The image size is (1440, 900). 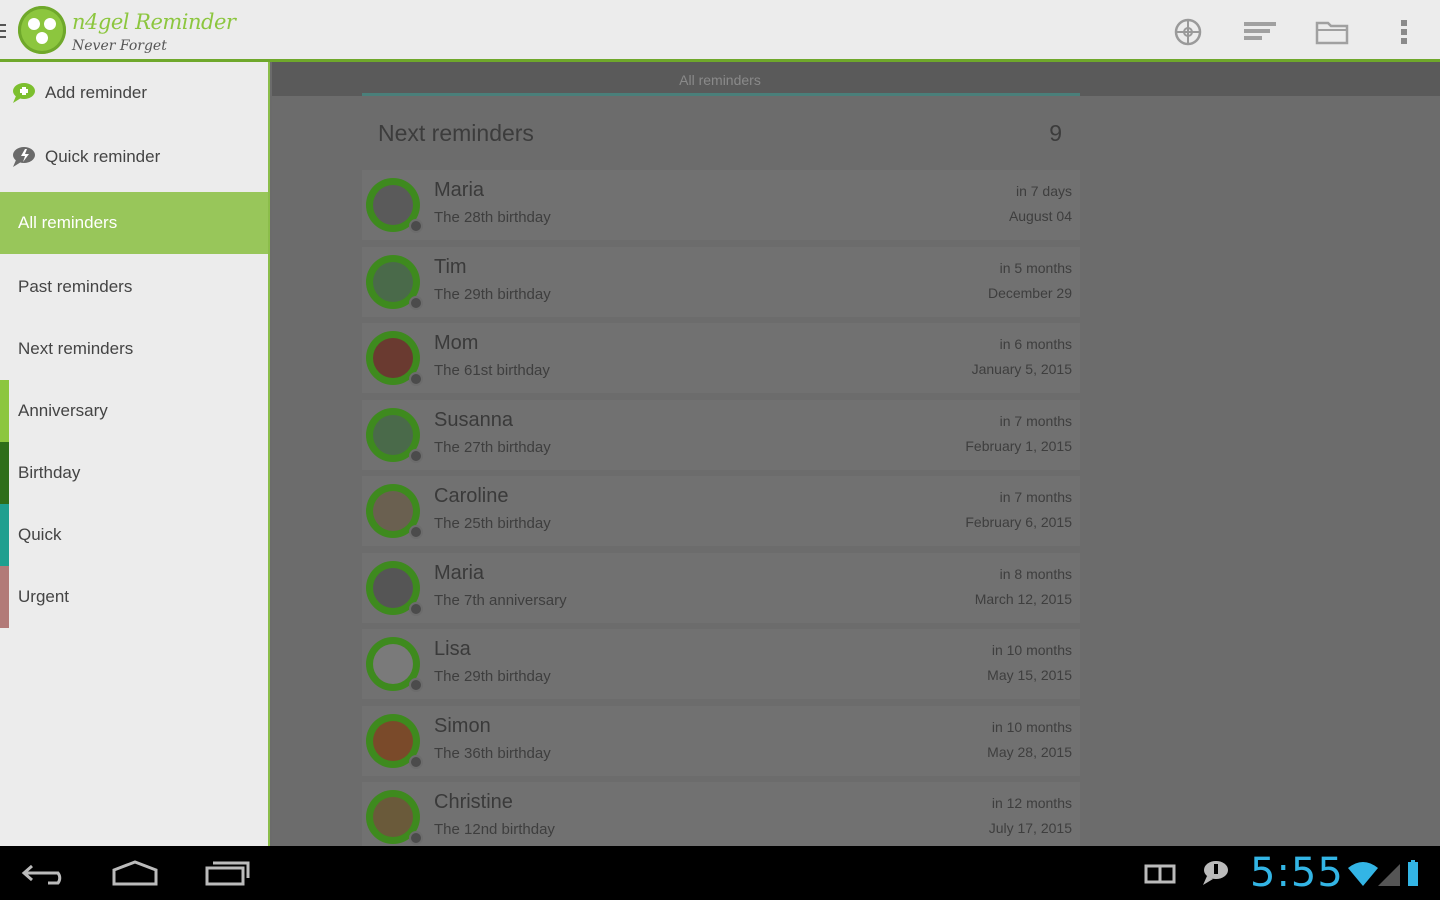 What do you see at coordinates (1018, 445) in the screenshot?
I see `reminder-date: February 1, 2015` at bounding box center [1018, 445].